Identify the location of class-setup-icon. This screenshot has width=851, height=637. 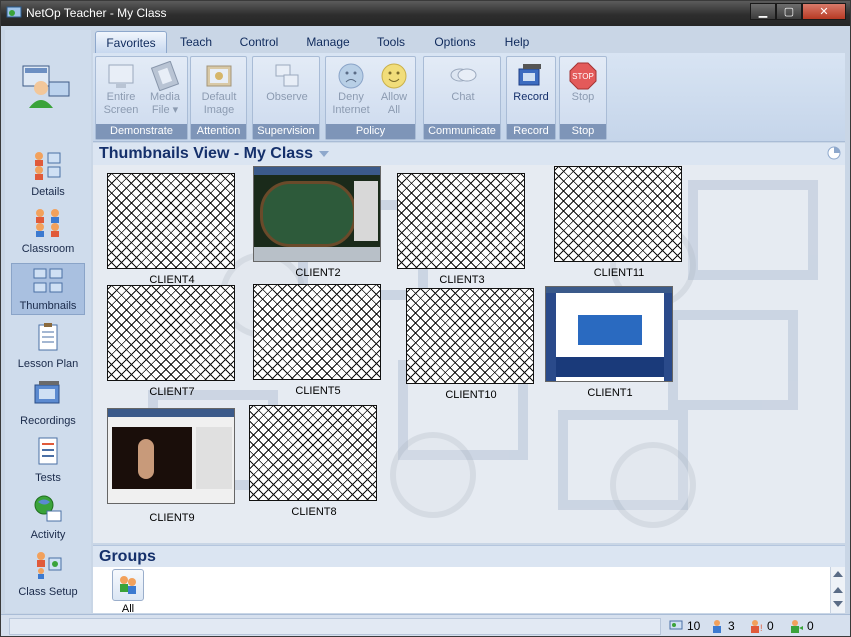
(49, 565).